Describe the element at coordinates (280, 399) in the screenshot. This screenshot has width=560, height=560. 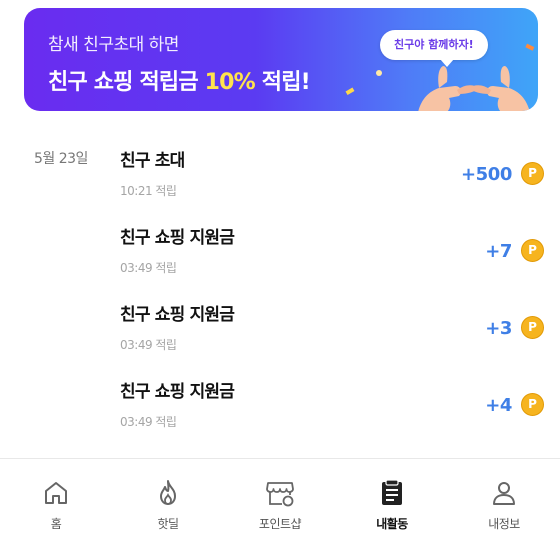
I see `list-item: 친구 쇼핑 지원금 03:49 적립 +4 P` at that location.